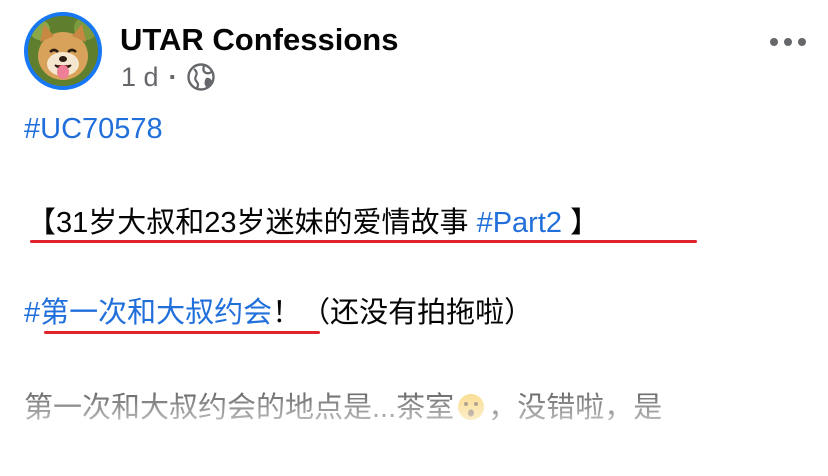 The image size is (828, 476). I want to click on page-avatar, so click(63, 51).